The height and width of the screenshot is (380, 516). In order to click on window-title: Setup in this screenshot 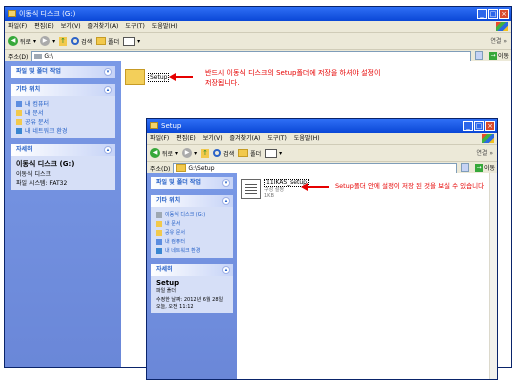, I will do `click(171, 126)`.